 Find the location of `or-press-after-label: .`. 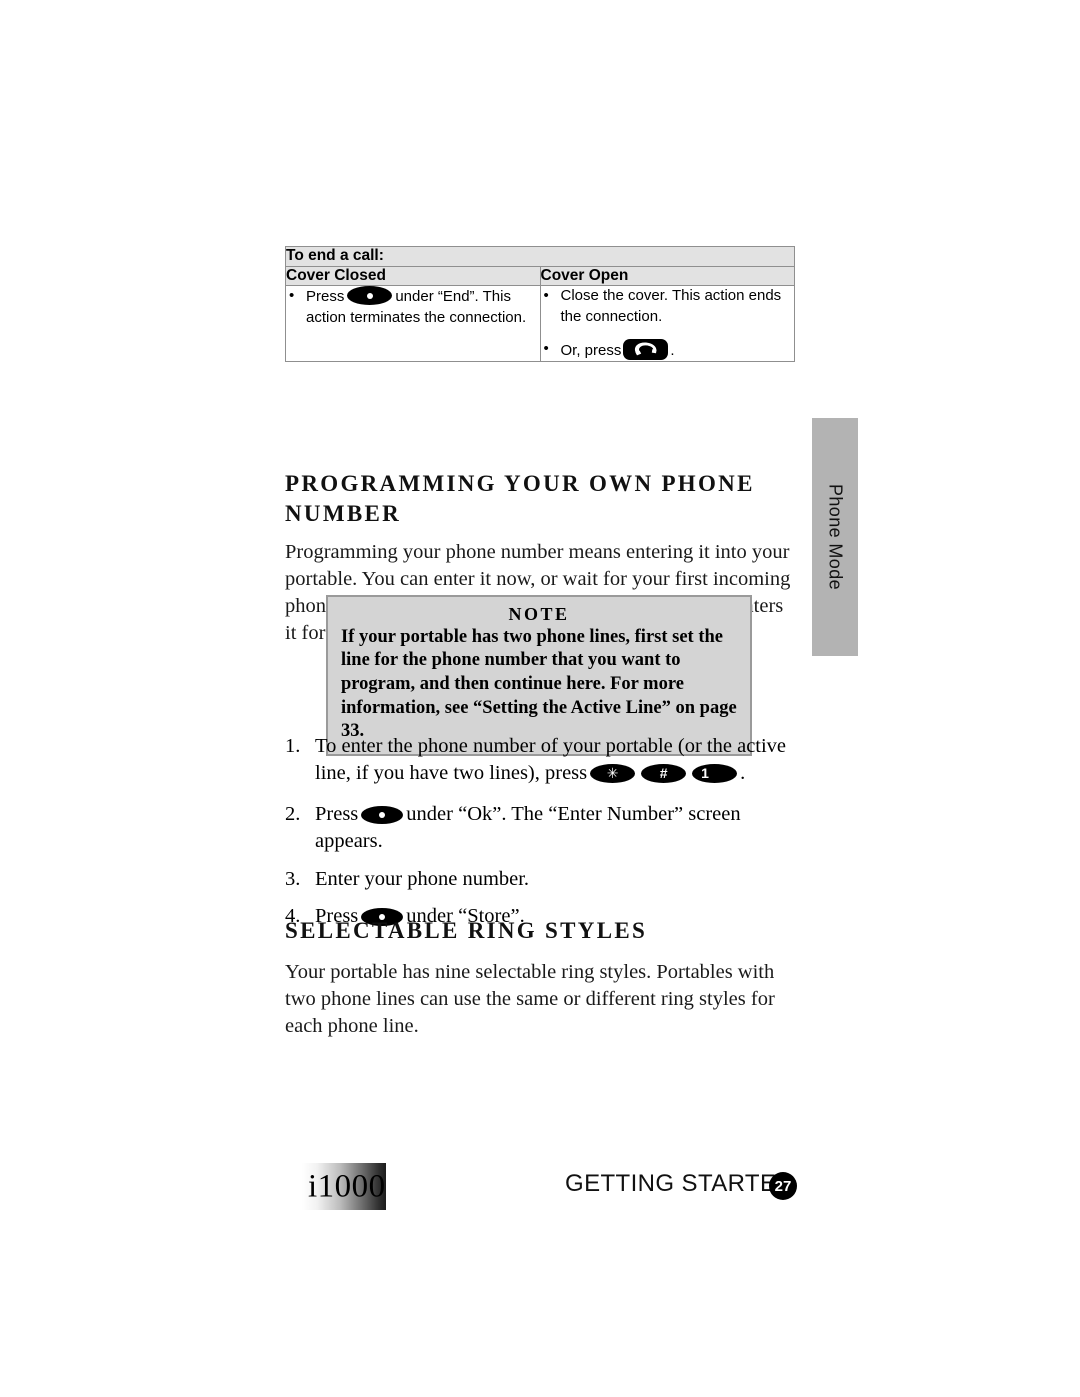

or-press-after-label: . is located at coordinates (672, 350).